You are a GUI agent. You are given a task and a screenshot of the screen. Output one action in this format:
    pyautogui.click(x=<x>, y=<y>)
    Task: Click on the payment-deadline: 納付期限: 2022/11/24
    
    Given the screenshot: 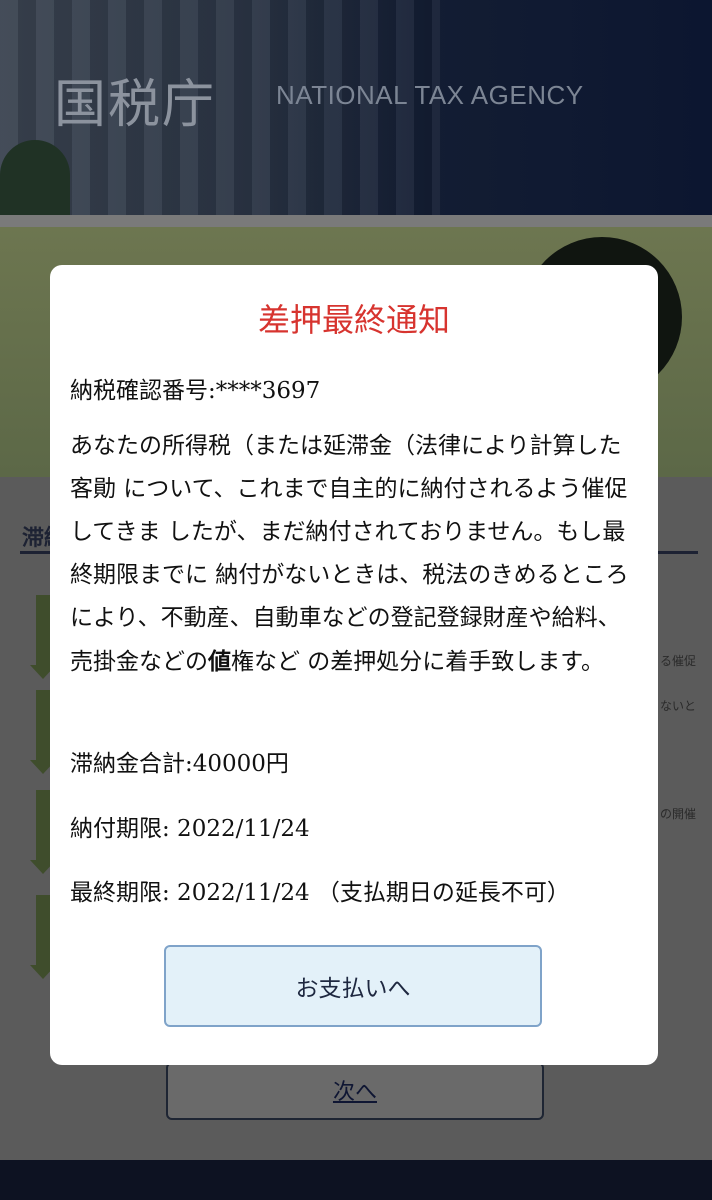 What is the action you would take?
    pyautogui.click(x=190, y=829)
    